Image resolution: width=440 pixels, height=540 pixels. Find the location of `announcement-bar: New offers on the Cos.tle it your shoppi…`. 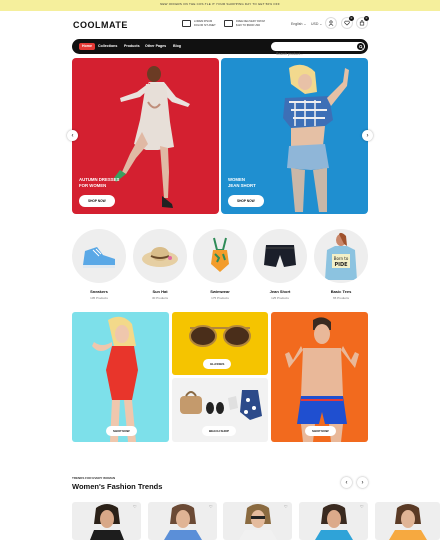

announcement-bar: New offers on the Cos.tle it your shoppi… is located at coordinates (220, 5).